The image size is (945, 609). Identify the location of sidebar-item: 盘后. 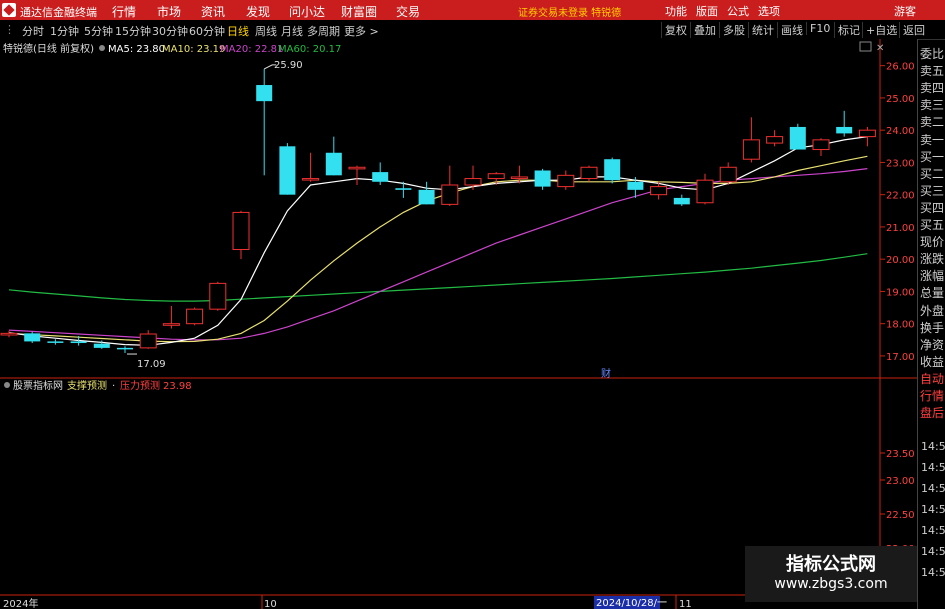
(932, 412).